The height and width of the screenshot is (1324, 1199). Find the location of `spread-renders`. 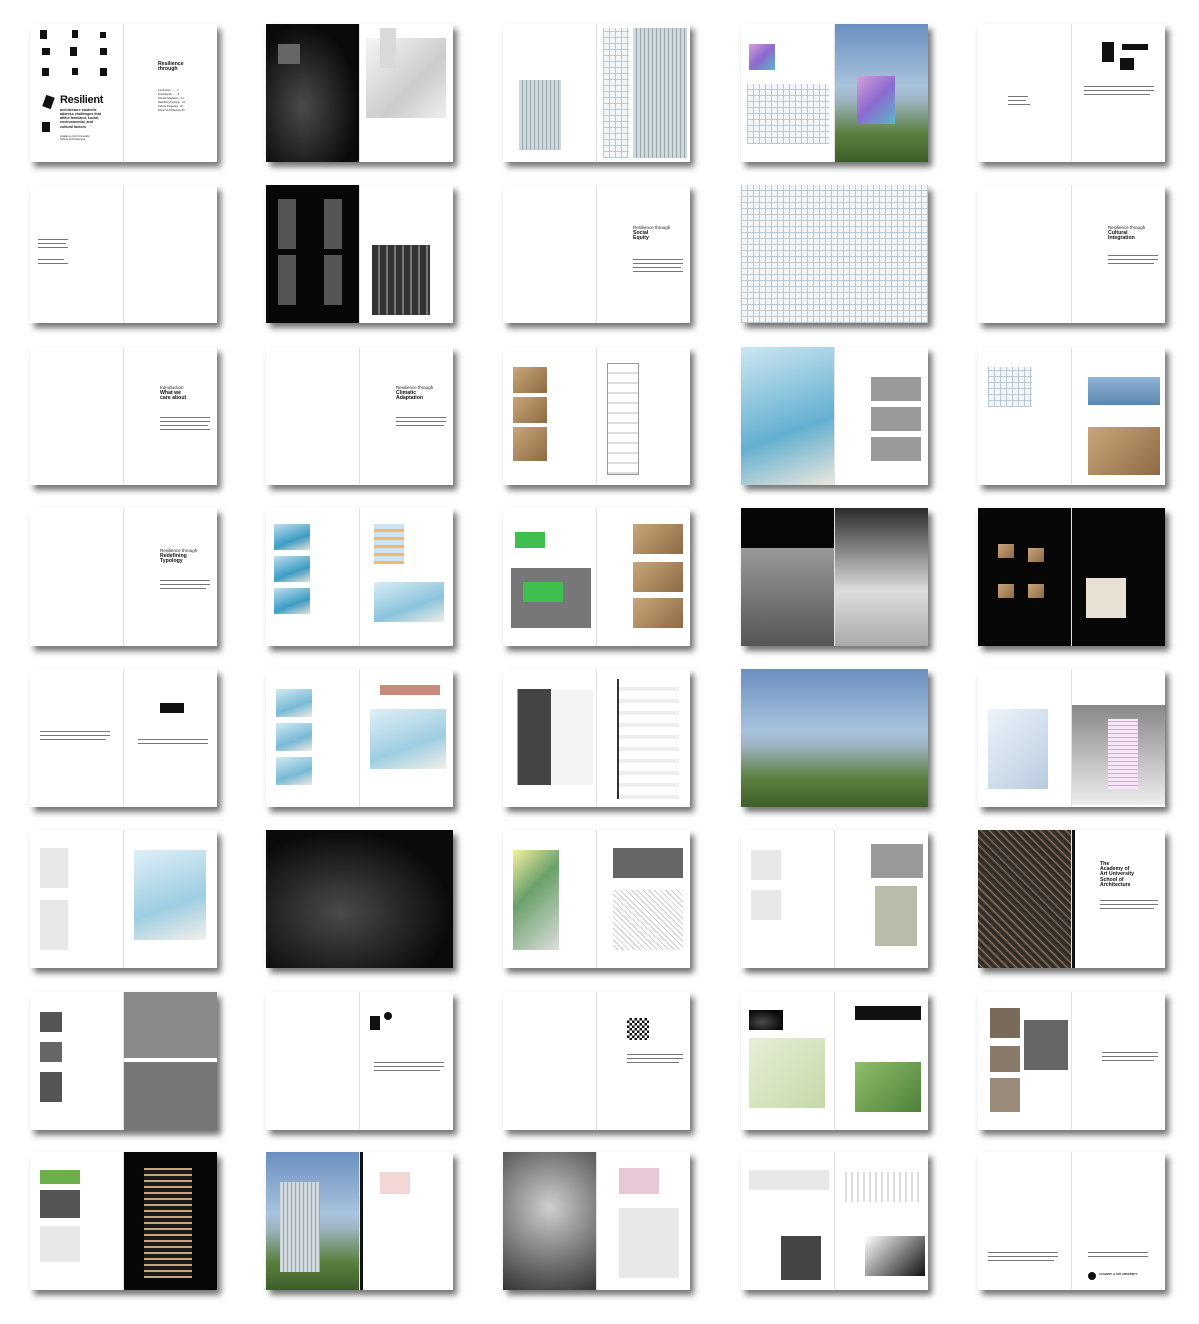

spread-renders is located at coordinates (834, 899).